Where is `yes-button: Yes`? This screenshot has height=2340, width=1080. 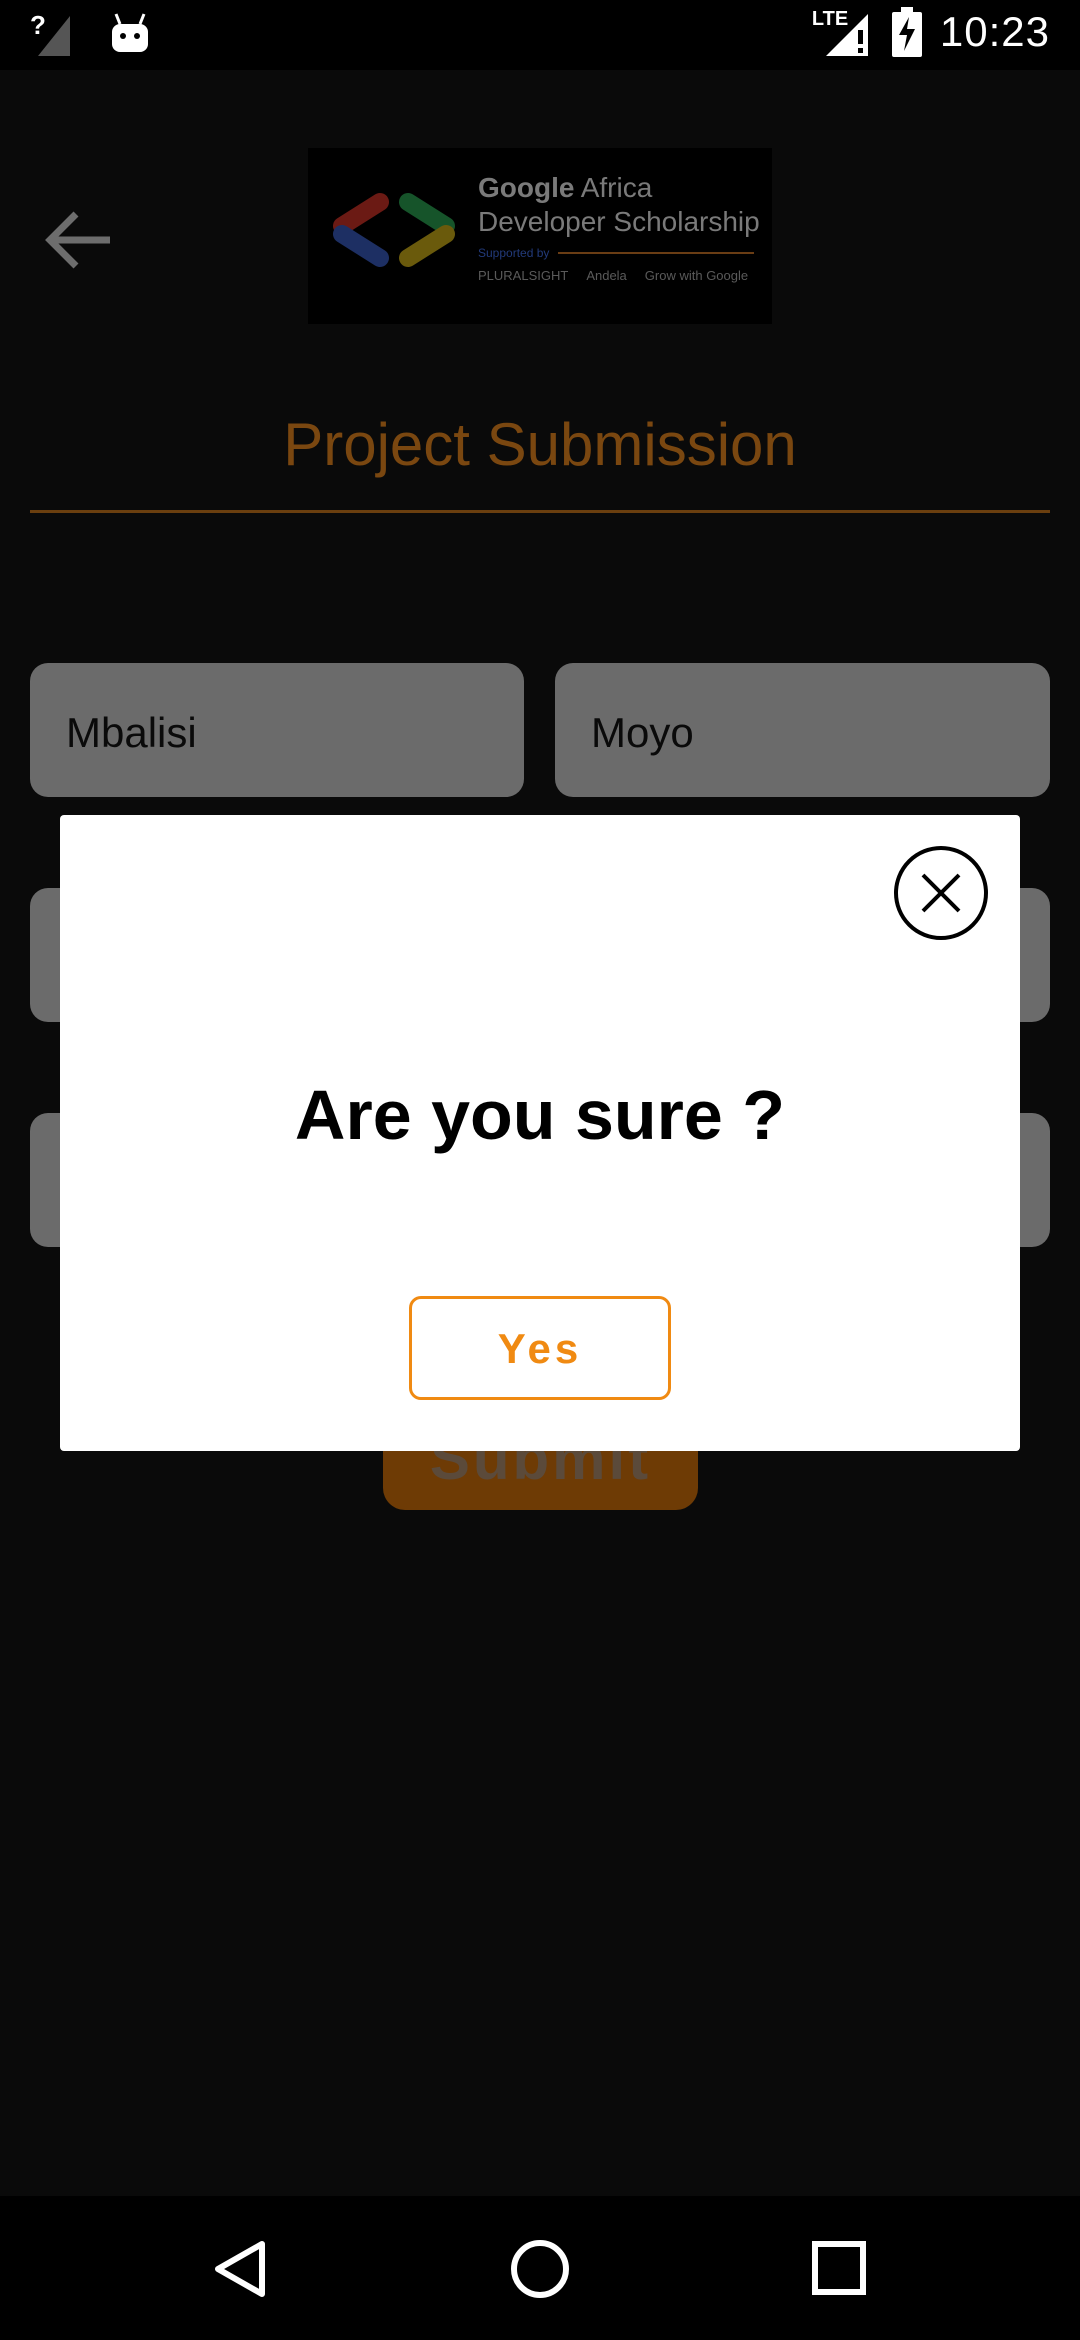 yes-button: Yes is located at coordinates (540, 1348).